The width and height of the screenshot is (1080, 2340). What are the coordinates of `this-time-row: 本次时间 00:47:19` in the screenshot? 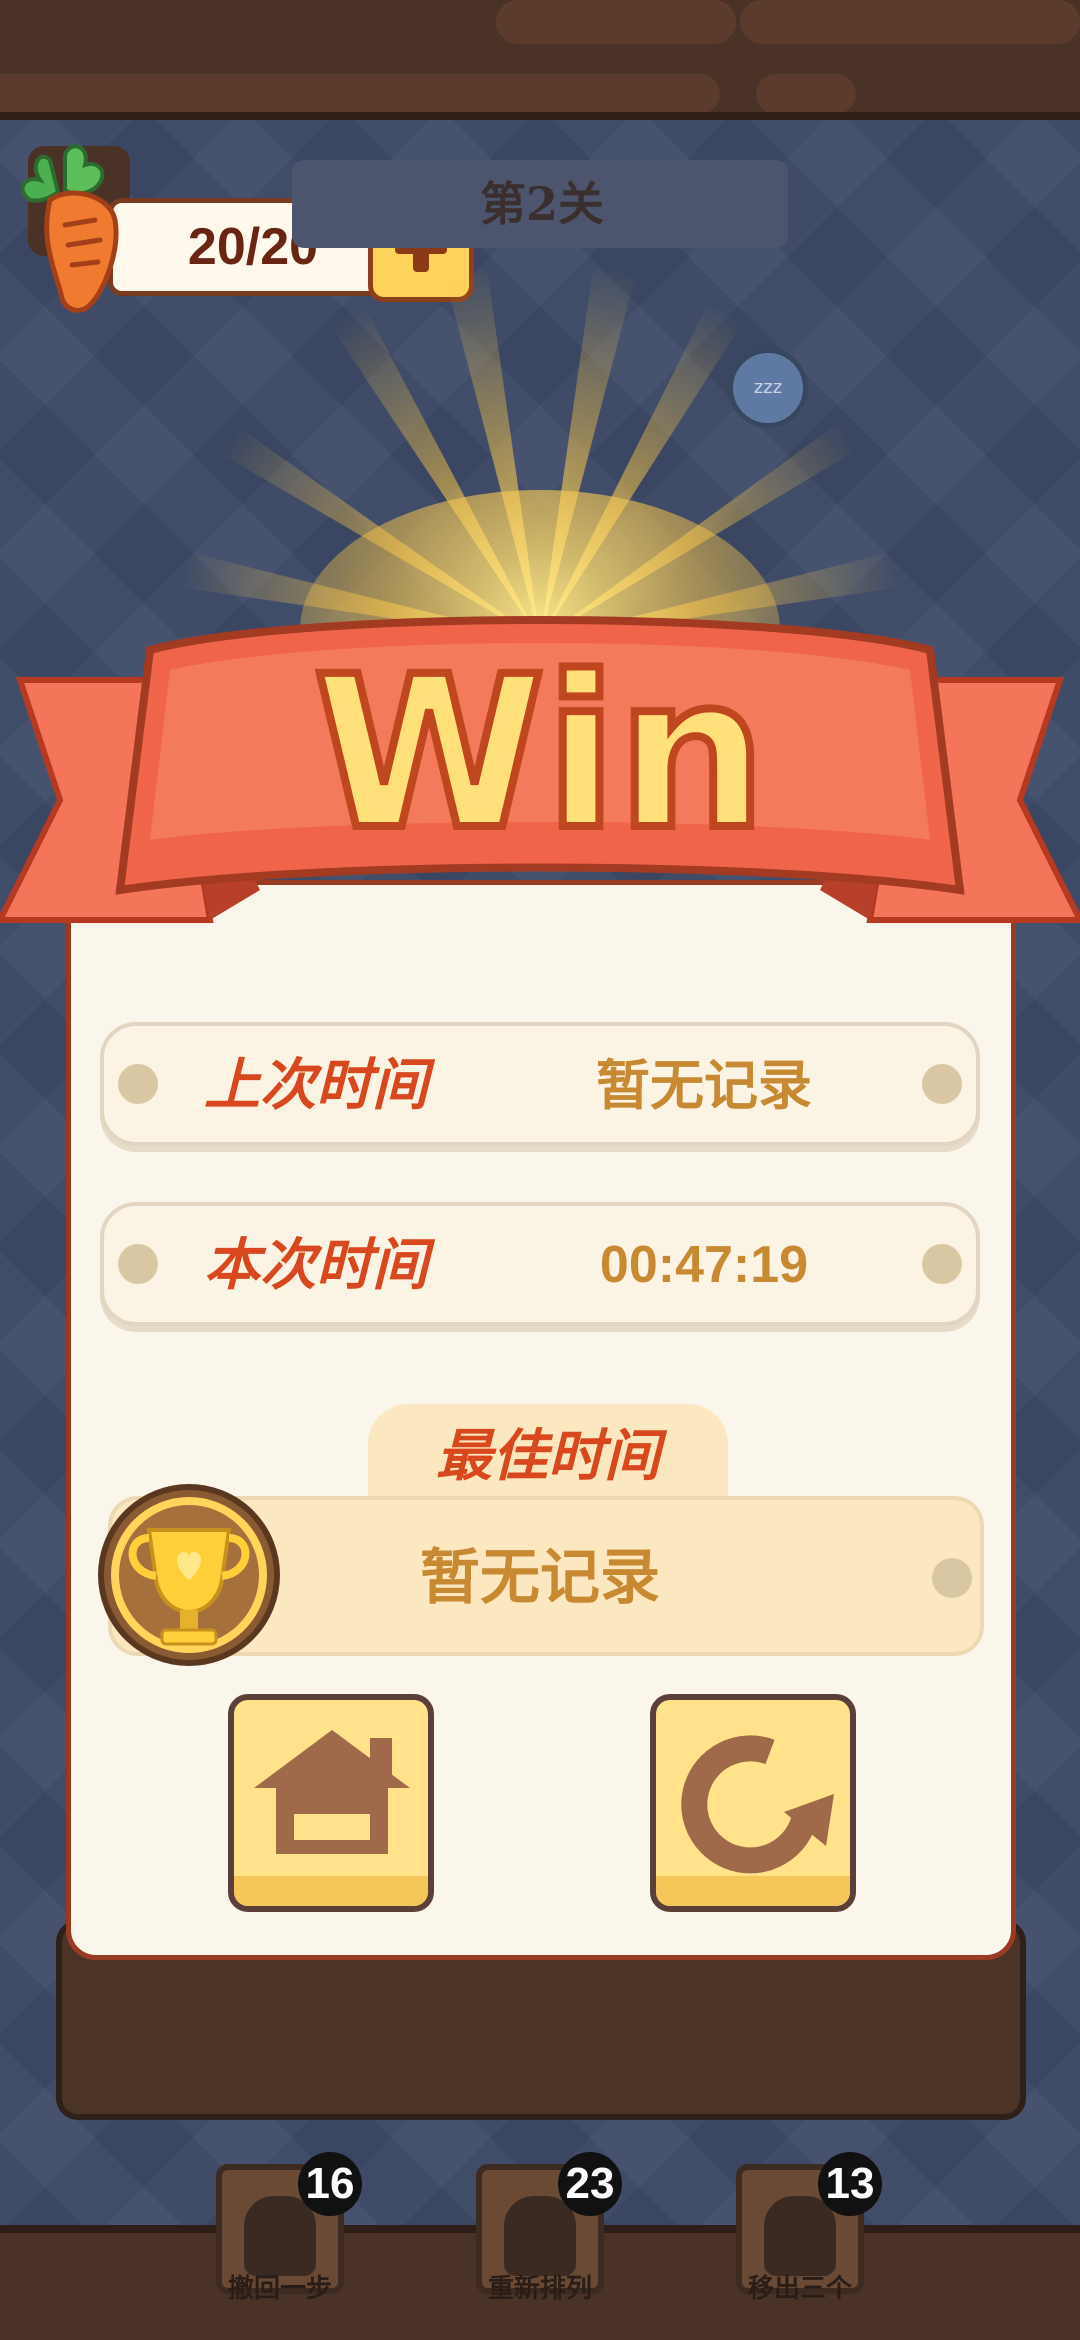 It's located at (540, 1264).